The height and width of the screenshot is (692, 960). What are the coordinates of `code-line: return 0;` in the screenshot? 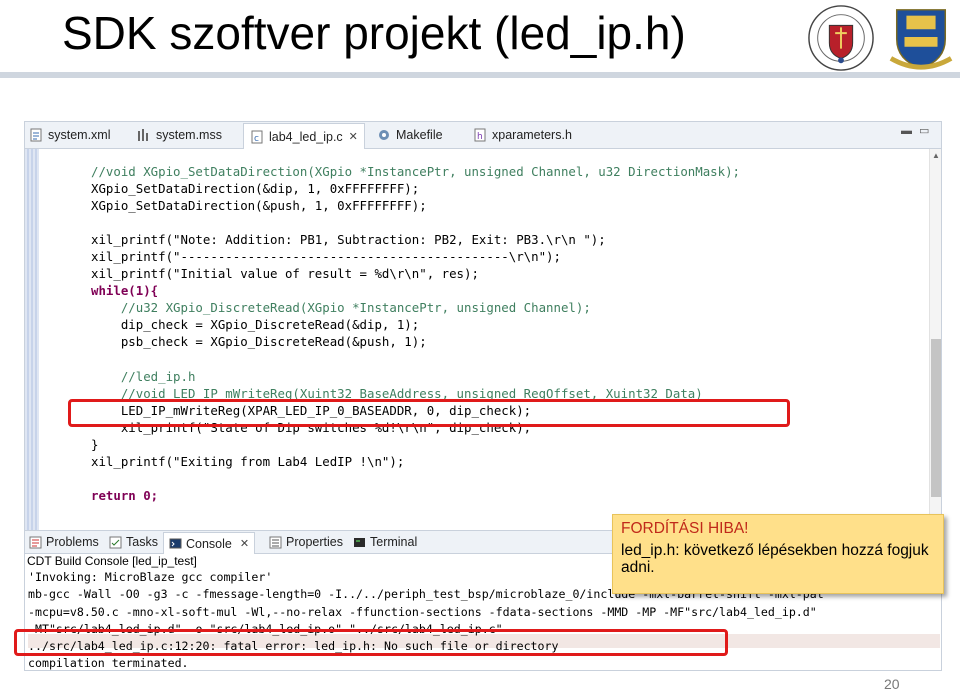 It's located at (125, 495).